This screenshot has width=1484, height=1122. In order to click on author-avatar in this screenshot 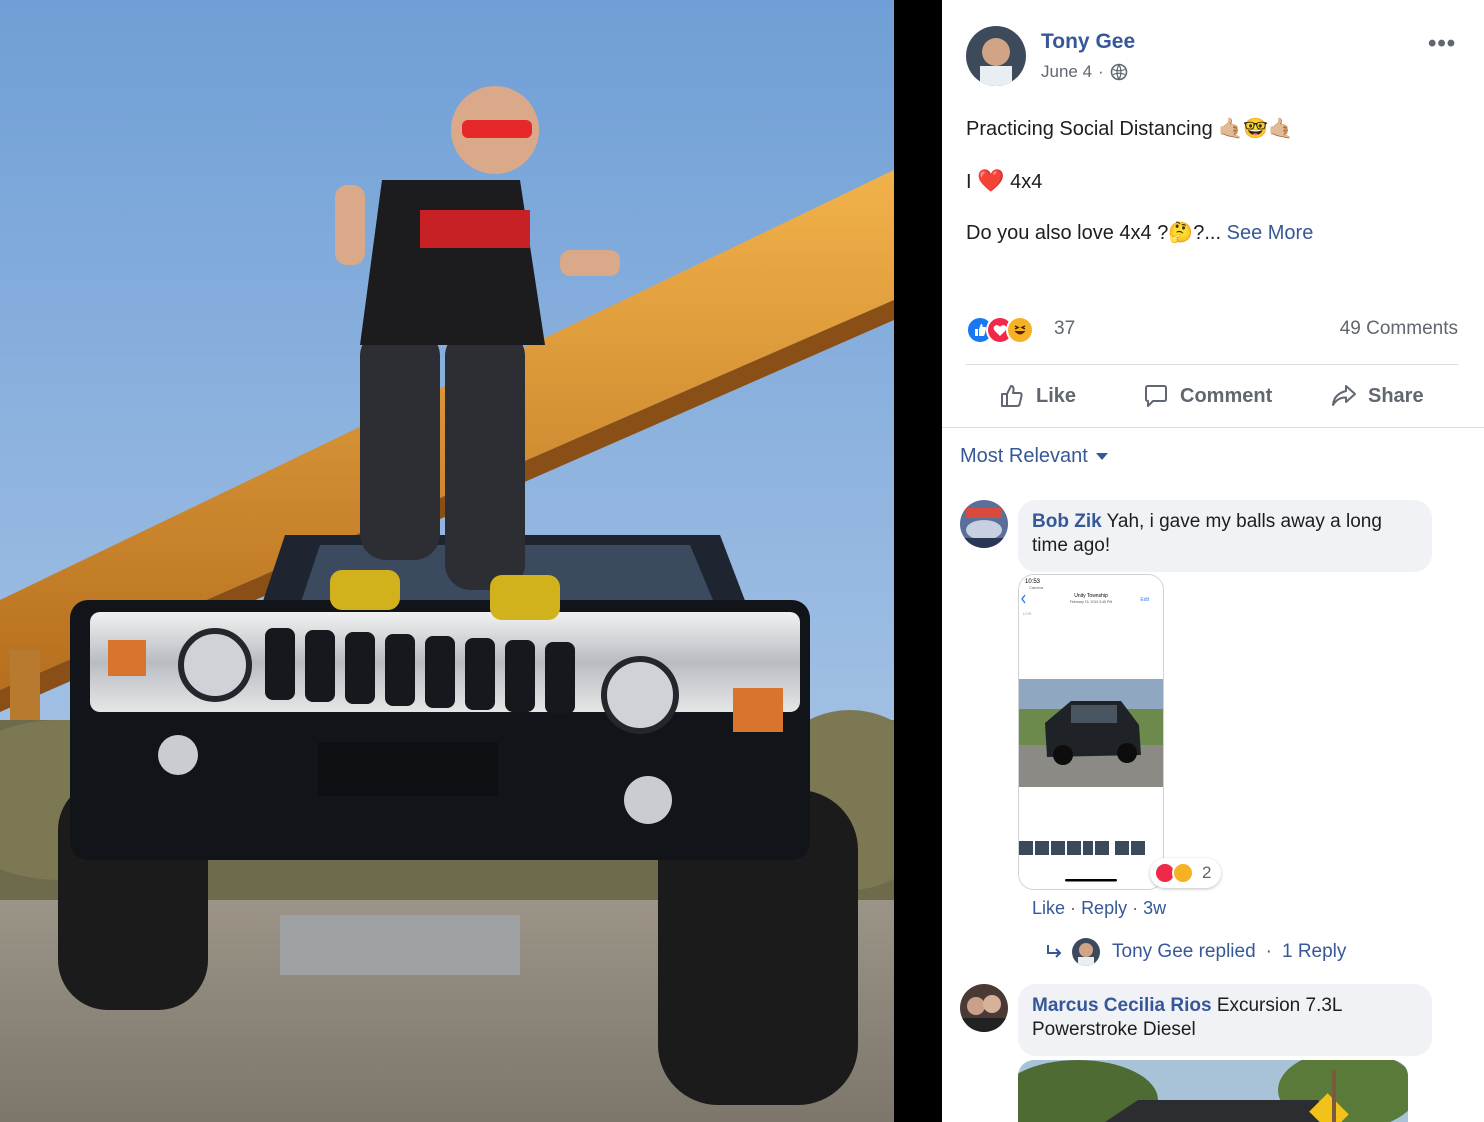, I will do `click(996, 56)`.